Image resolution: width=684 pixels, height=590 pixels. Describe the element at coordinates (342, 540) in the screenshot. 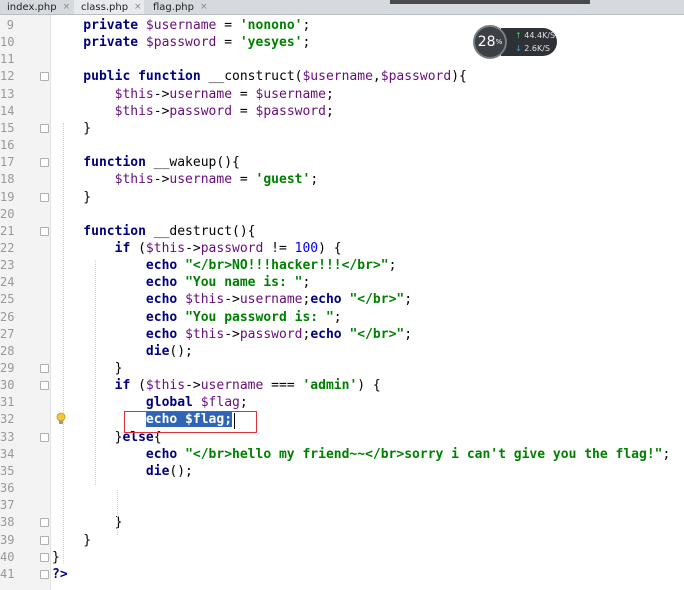

I see `code-line: 39 }` at that location.